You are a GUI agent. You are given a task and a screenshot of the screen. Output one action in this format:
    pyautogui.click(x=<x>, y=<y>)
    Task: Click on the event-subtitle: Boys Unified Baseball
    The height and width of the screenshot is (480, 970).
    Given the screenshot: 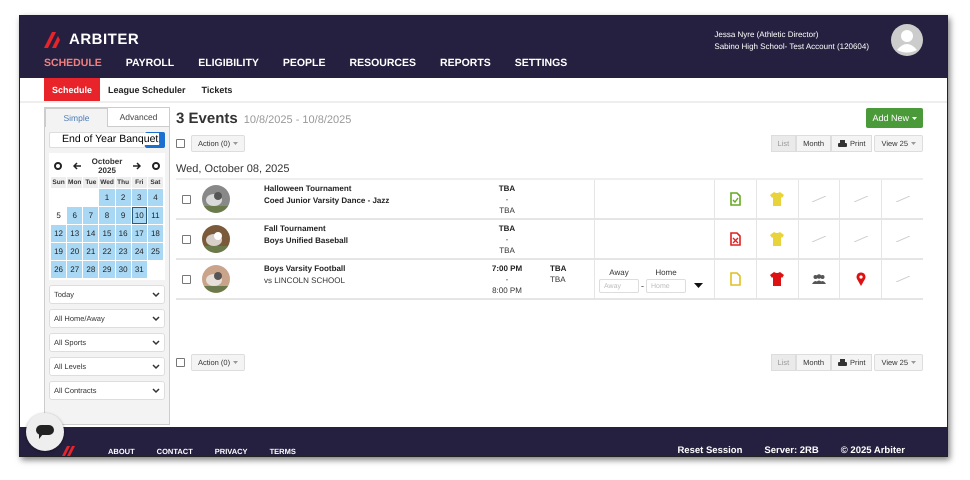 What is the action you would take?
    pyautogui.click(x=306, y=240)
    